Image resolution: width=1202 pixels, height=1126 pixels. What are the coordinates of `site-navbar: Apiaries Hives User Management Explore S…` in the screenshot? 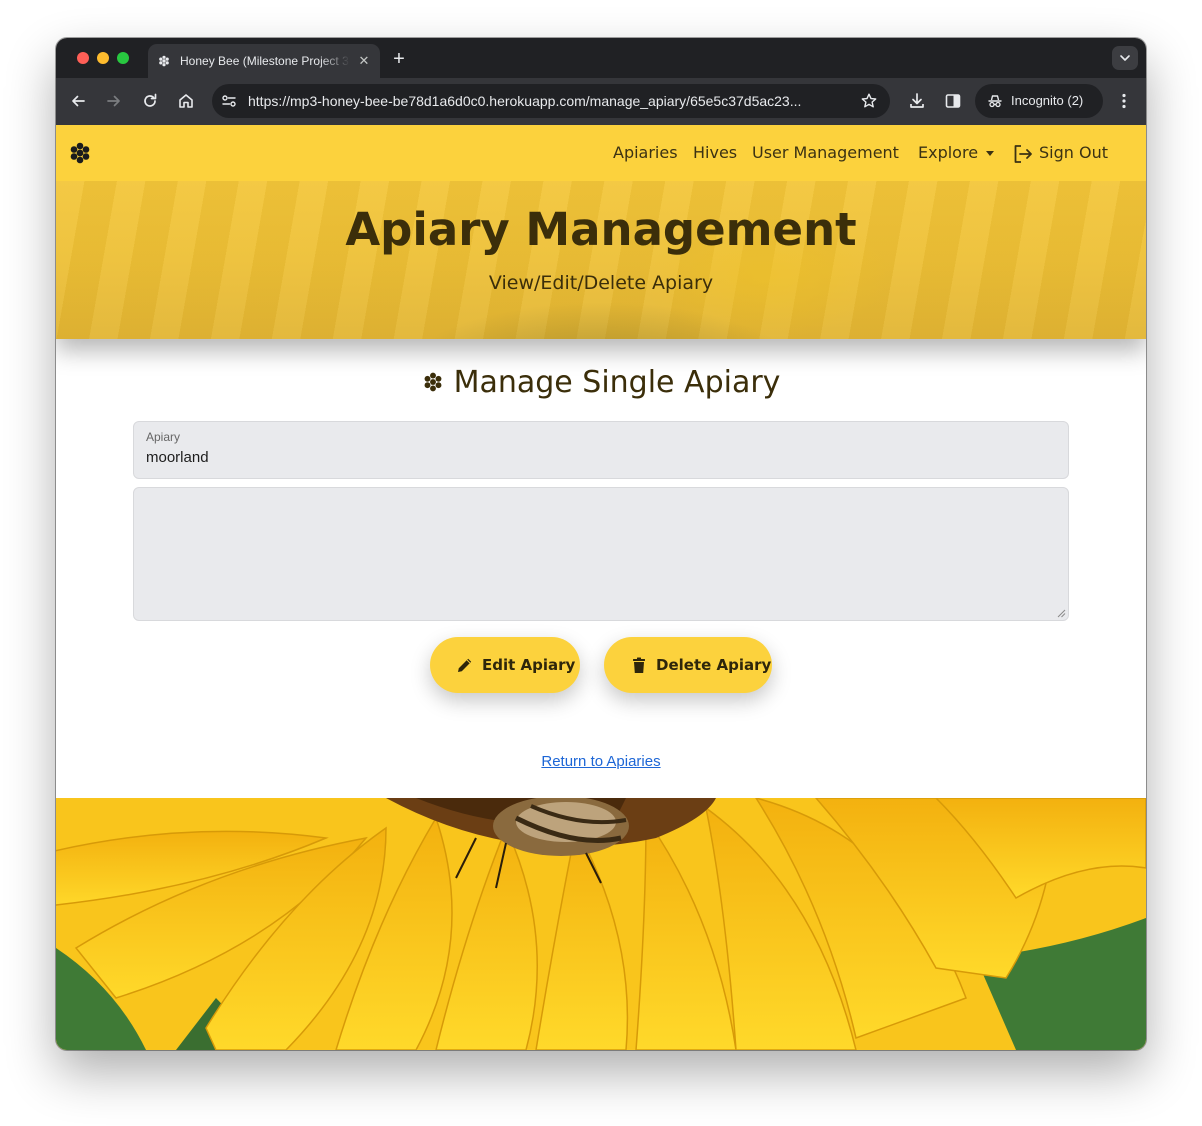 It's located at (601, 153).